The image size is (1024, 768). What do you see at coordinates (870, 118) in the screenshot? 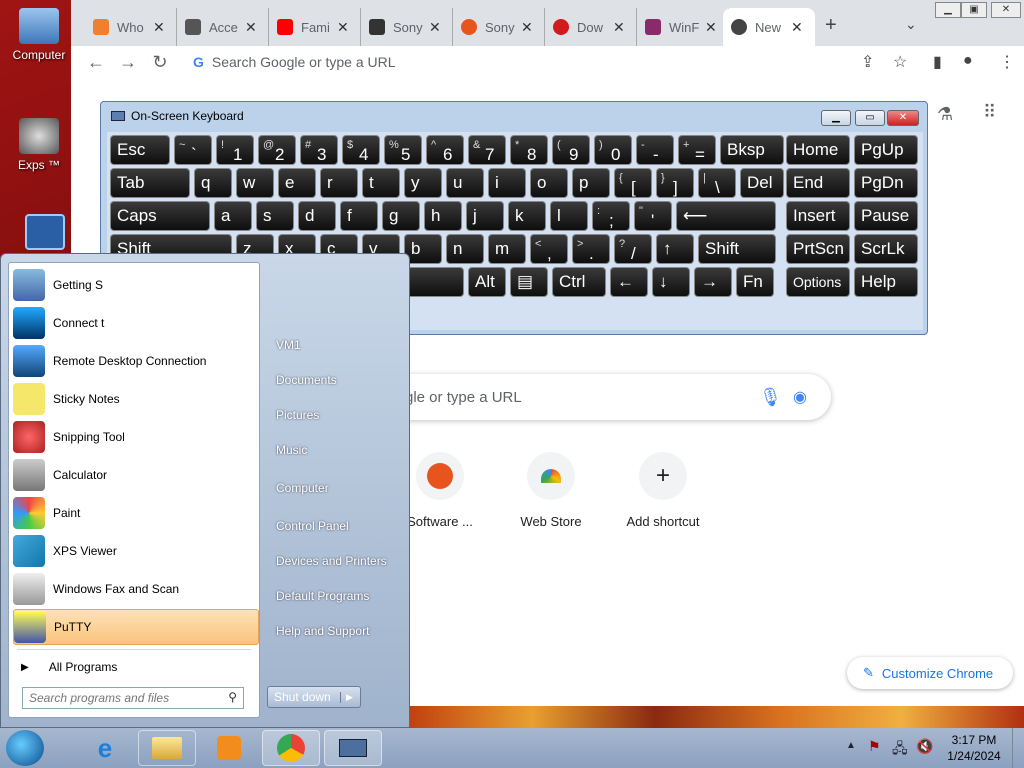
I see `osk-maximize-button: ▭` at bounding box center [870, 118].